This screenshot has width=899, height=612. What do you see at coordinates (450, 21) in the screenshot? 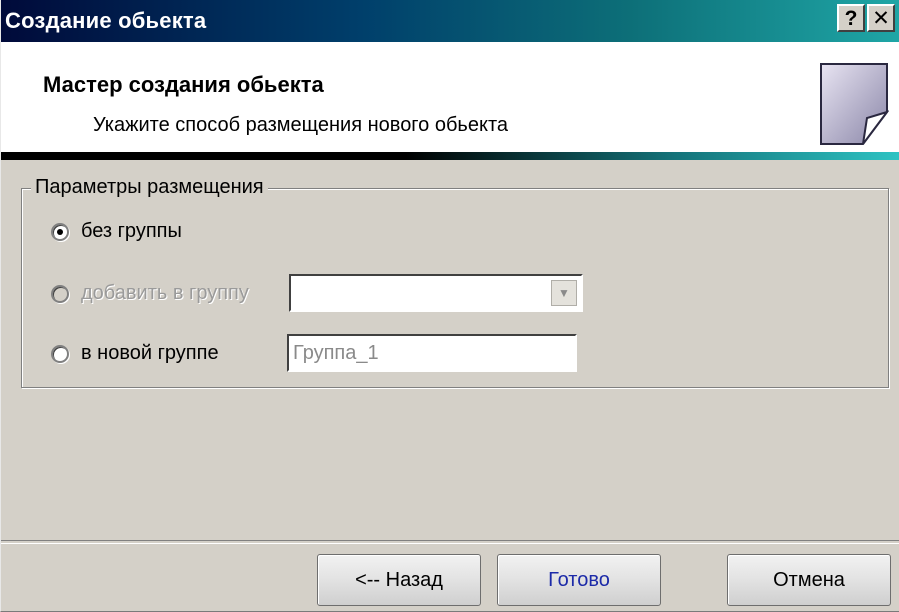
I see `title-bar: Создание обьекта ? ✕` at bounding box center [450, 21].